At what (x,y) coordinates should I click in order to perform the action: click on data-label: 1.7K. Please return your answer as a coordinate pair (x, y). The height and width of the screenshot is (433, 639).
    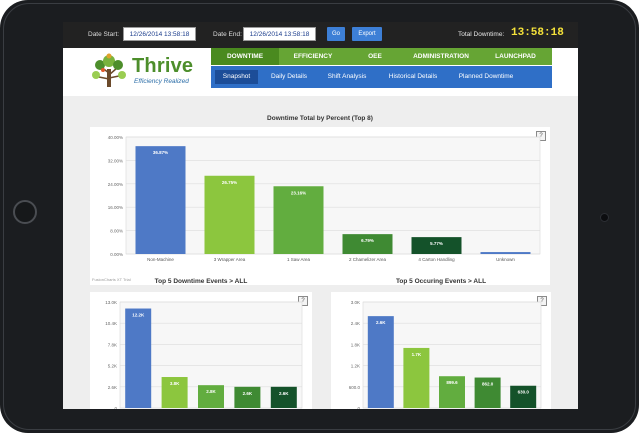
    Looking at the image, I should click on (417, 354).